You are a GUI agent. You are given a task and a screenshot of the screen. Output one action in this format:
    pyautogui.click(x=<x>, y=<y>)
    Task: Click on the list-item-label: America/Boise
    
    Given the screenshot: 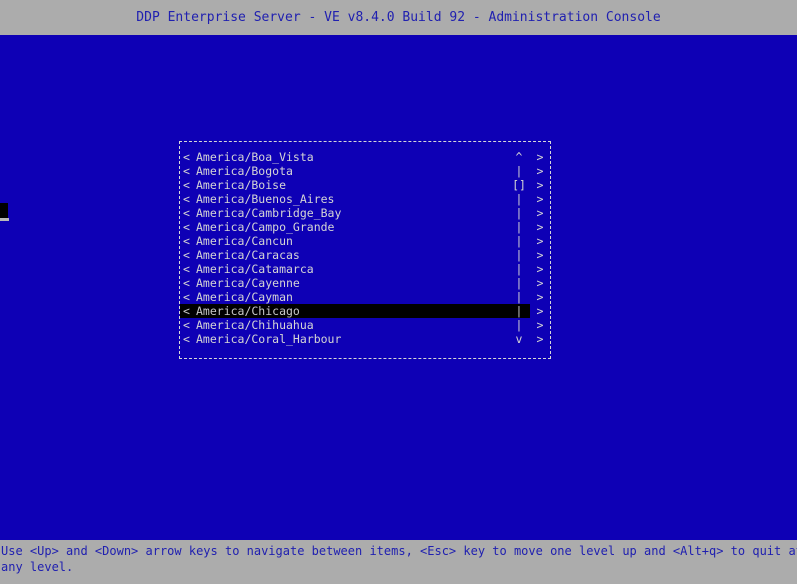 What is the action you would take?
    pyautogui.click(x=241, y=185)
    